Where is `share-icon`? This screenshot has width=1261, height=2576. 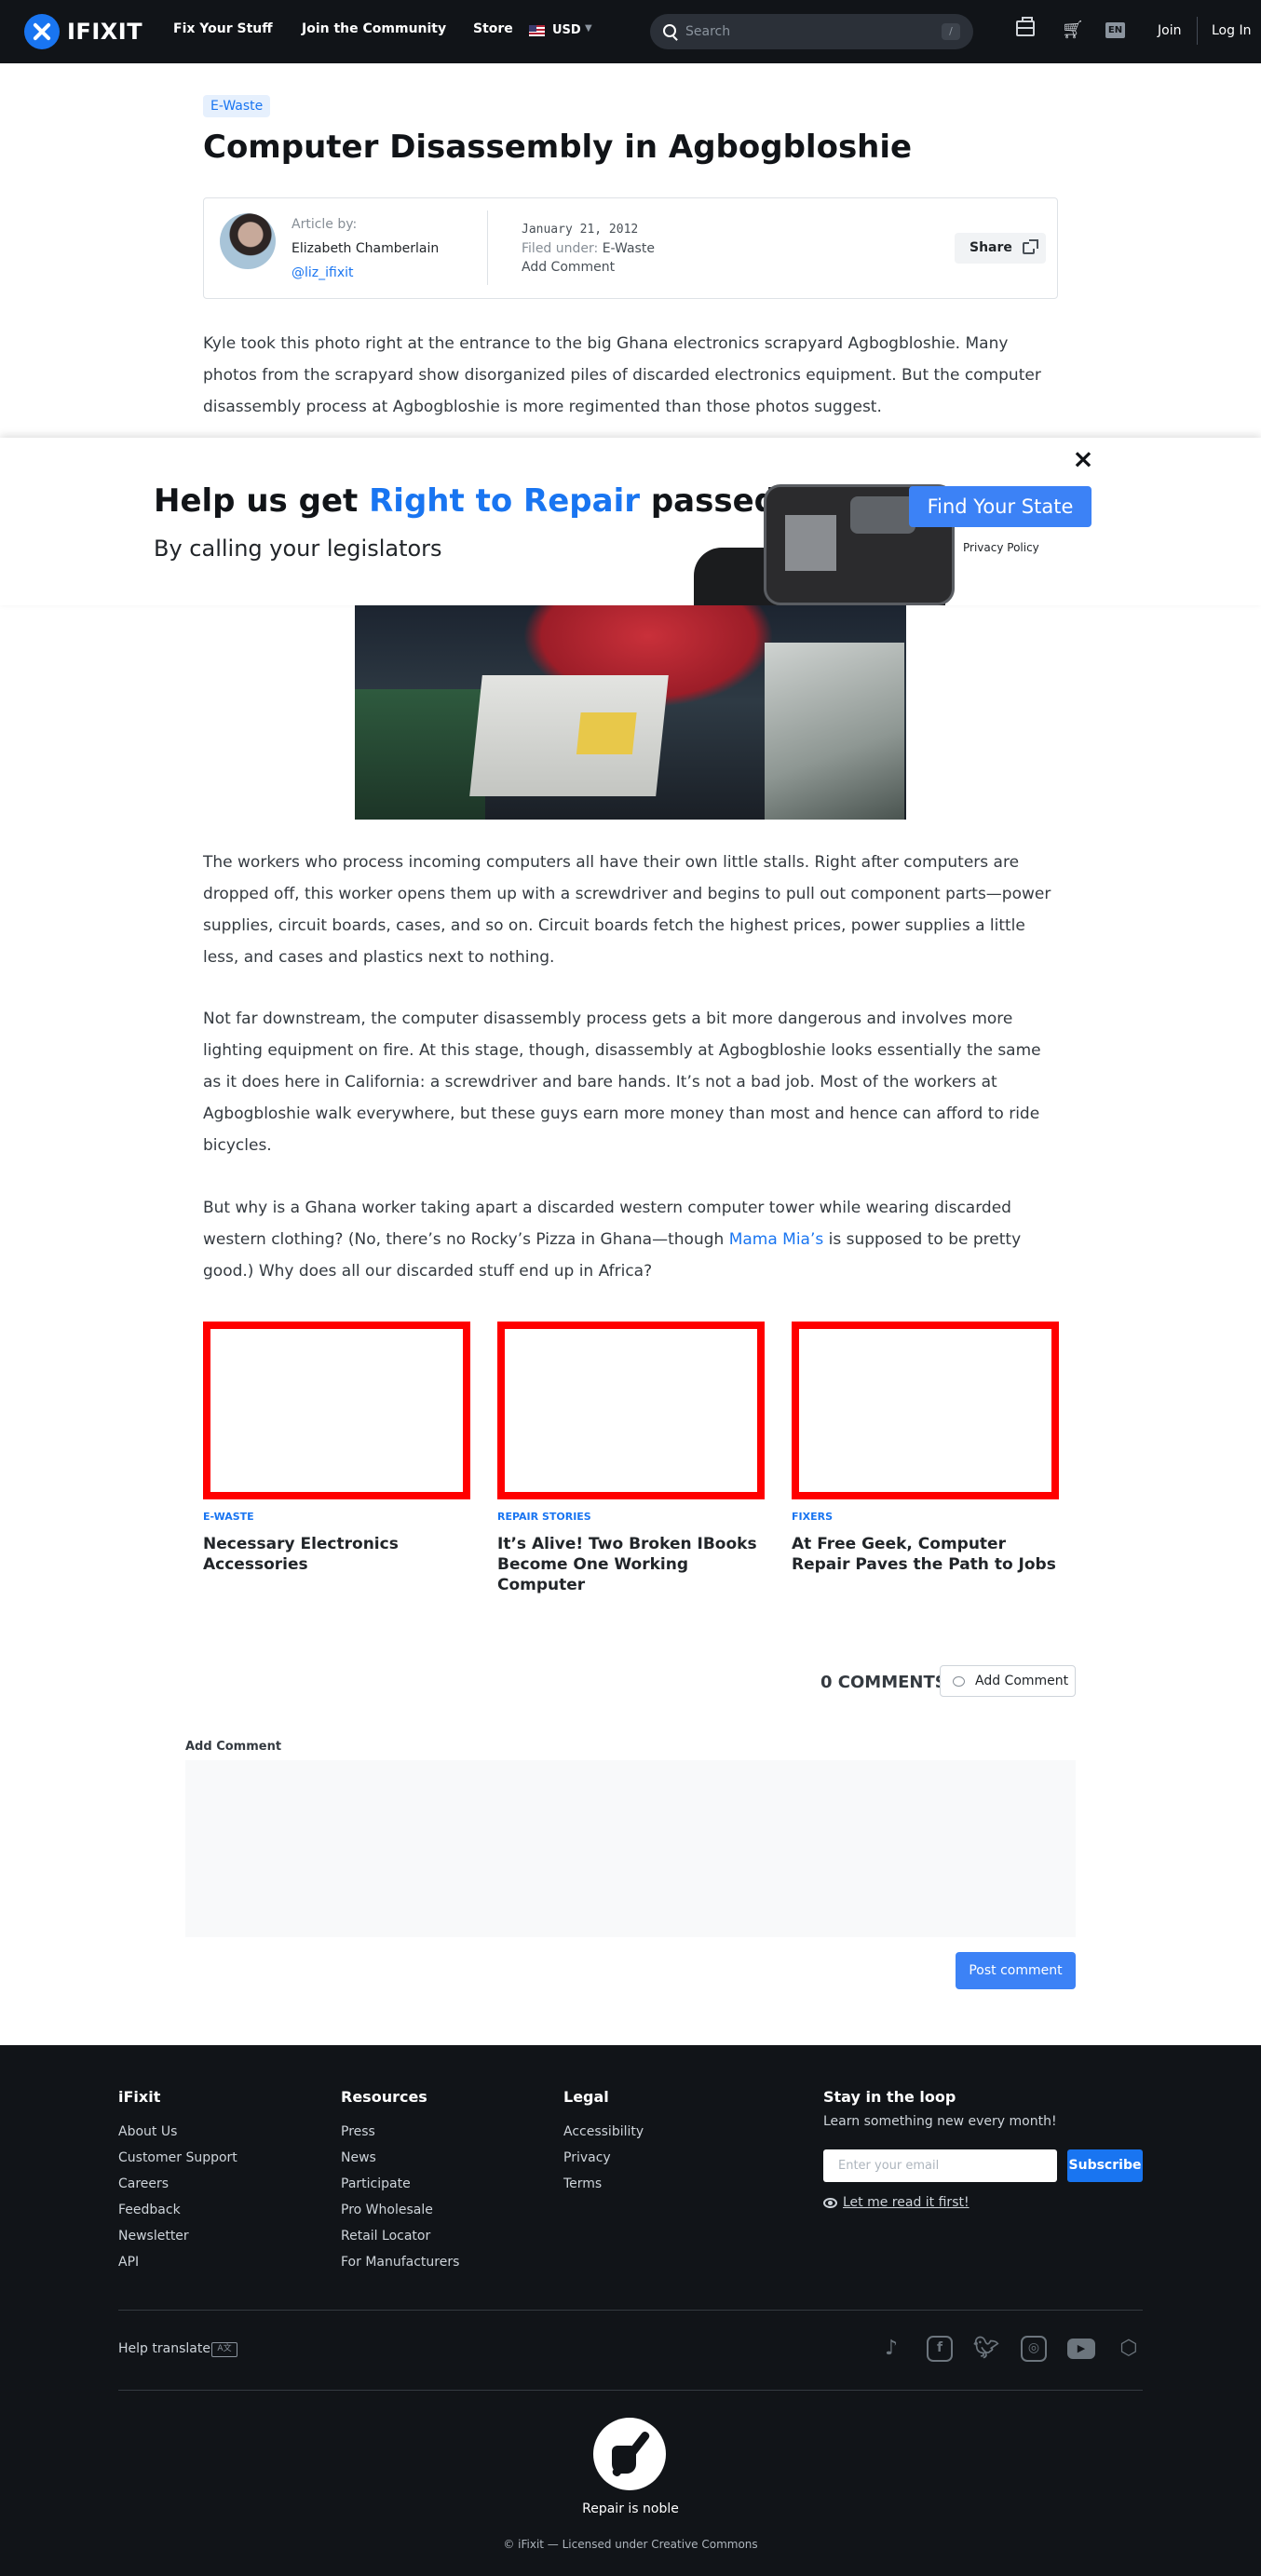
share-icon is located at coordinates (1030, 246).